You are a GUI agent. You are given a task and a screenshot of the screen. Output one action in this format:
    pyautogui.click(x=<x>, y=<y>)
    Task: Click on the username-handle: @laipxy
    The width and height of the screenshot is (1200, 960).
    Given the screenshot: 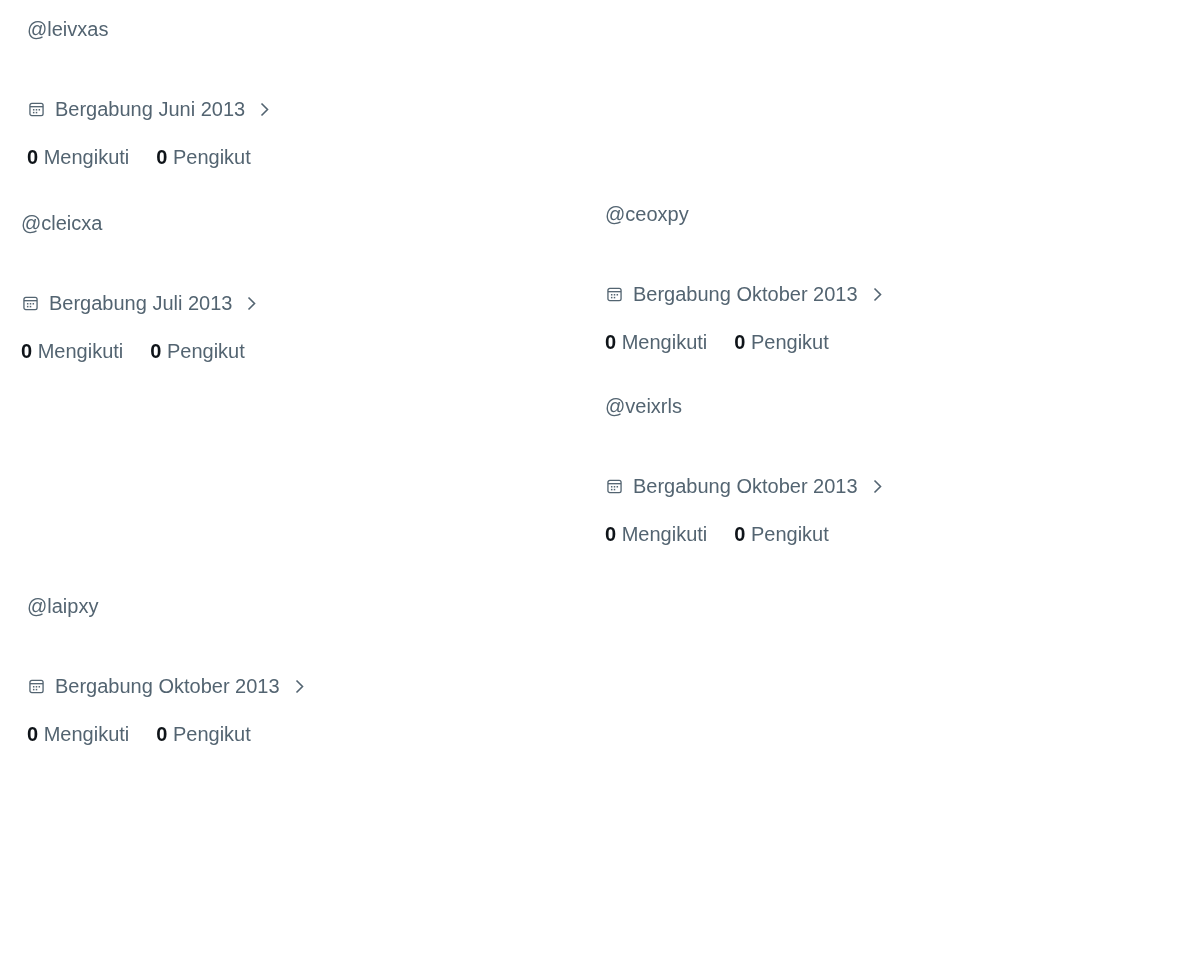 What is the action you would take?
    pyautogui.click(x=63, y=606)
    